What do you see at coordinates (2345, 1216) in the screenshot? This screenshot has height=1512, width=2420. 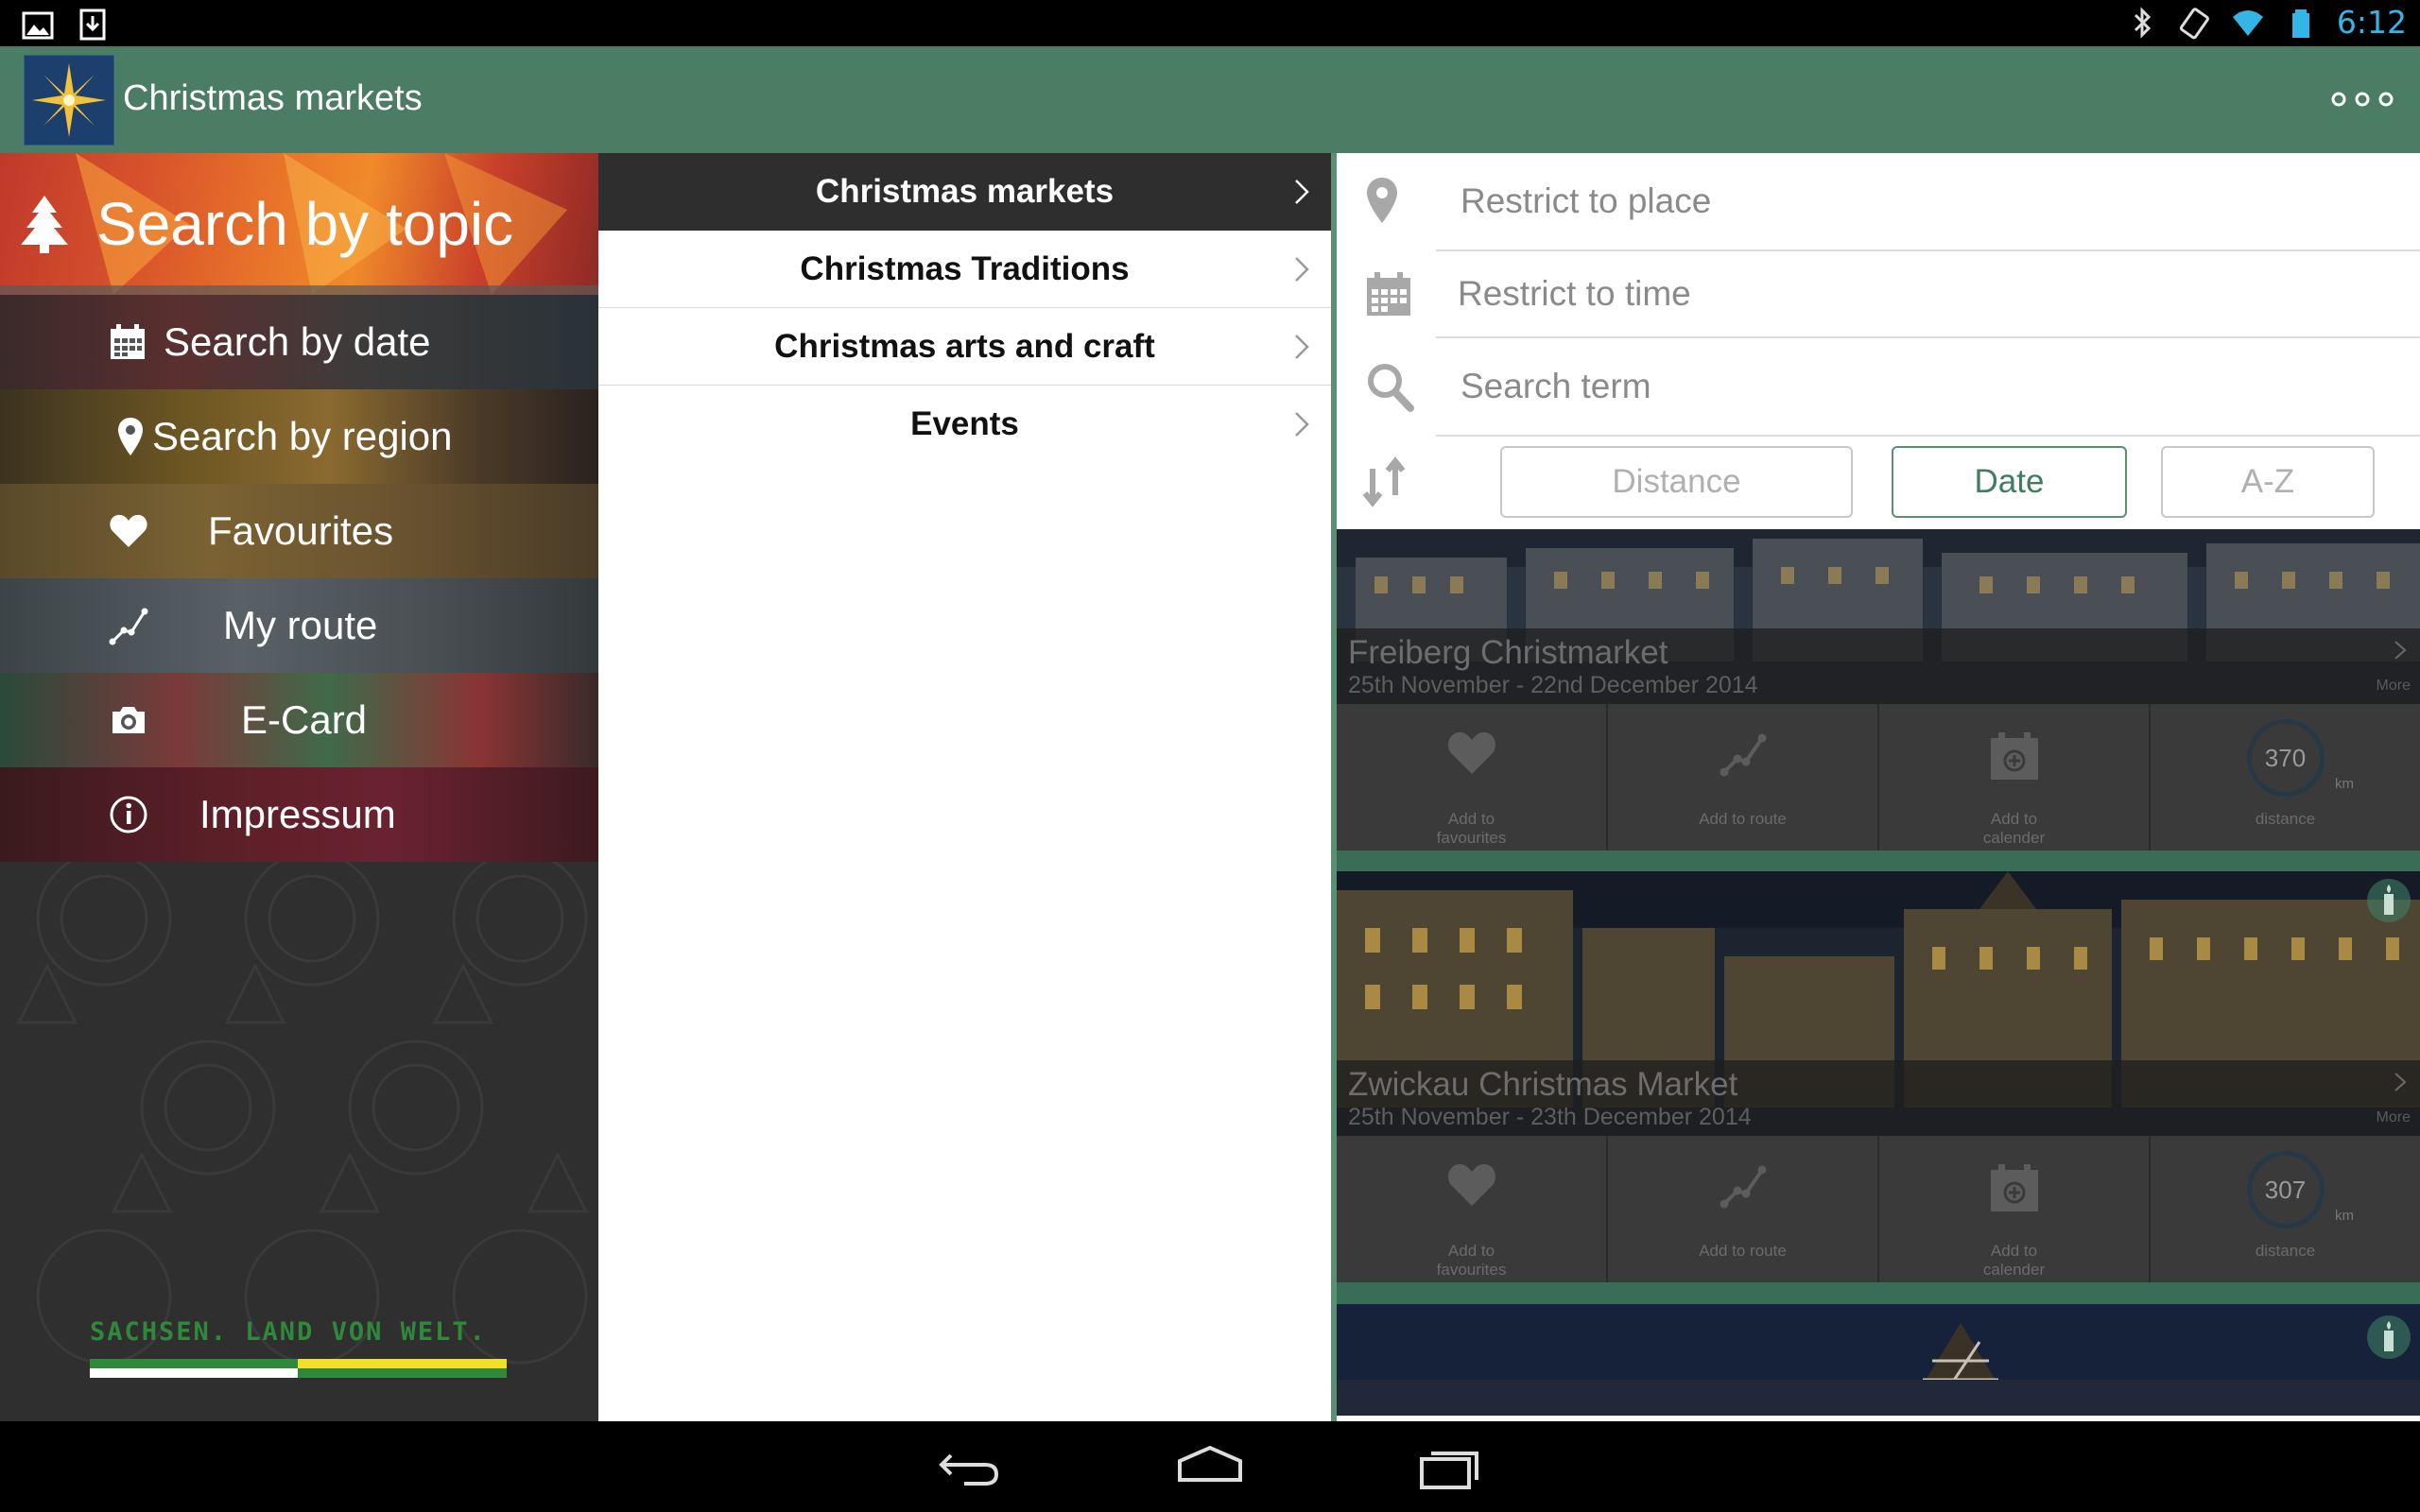 I see `distance-unit: km` at bounding box center [2345, 1216].